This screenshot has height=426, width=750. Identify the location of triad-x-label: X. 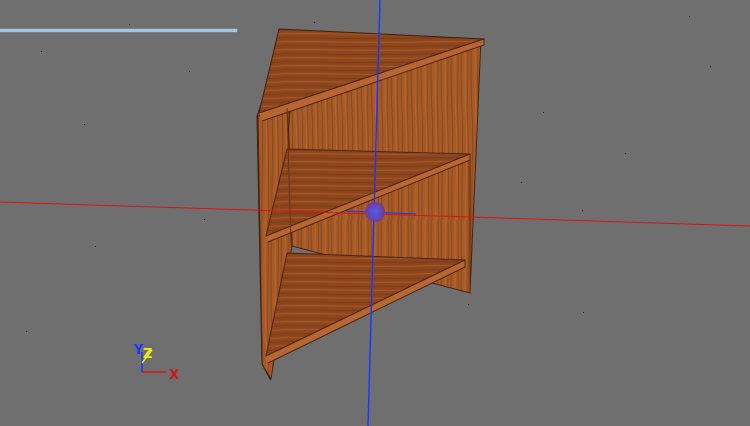
(174, 375).